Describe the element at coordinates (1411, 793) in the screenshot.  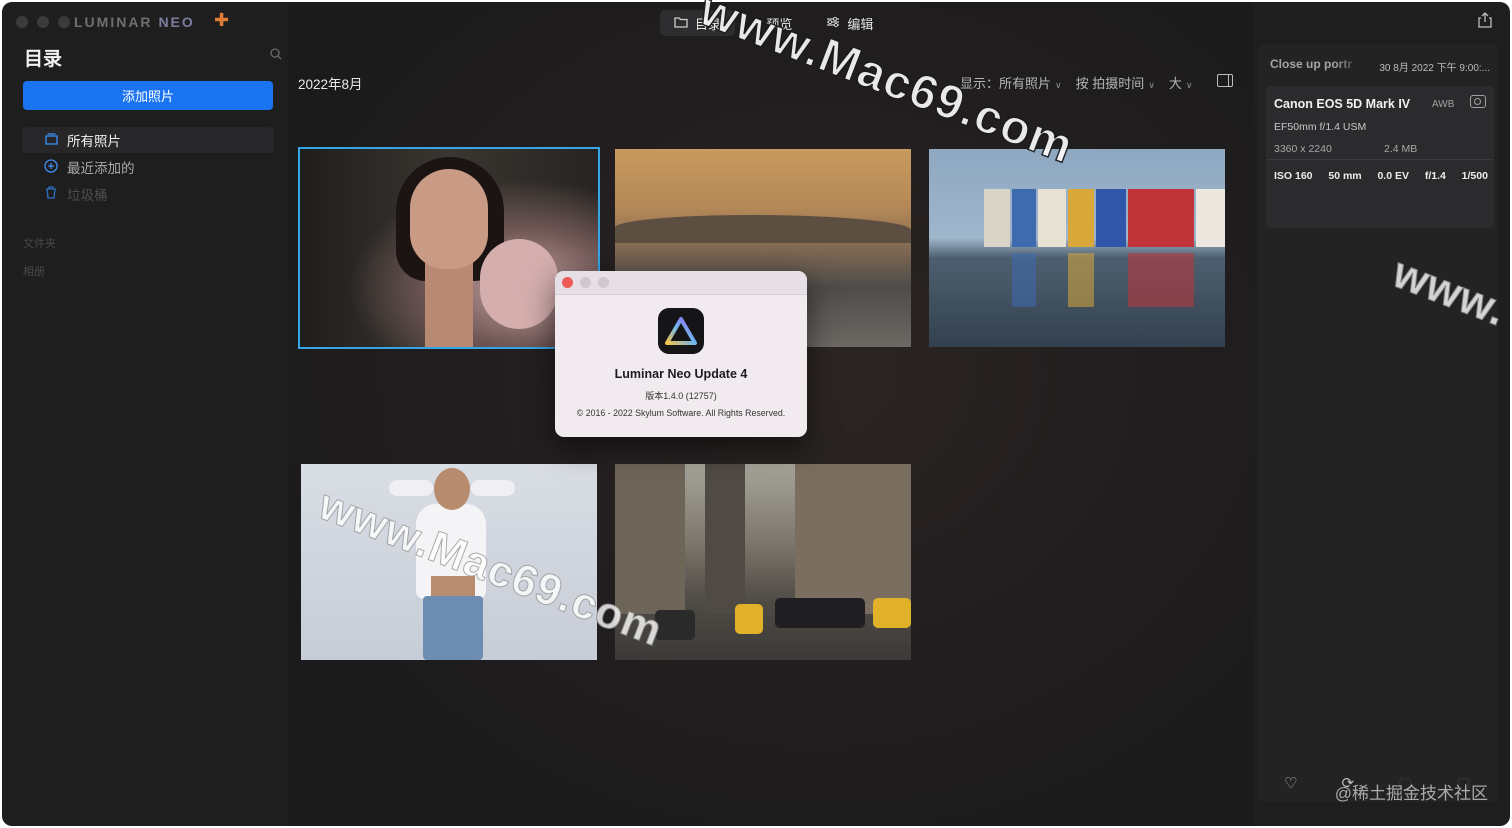
I see `watermark-credit: @稀土掘金技术社区` at that location.